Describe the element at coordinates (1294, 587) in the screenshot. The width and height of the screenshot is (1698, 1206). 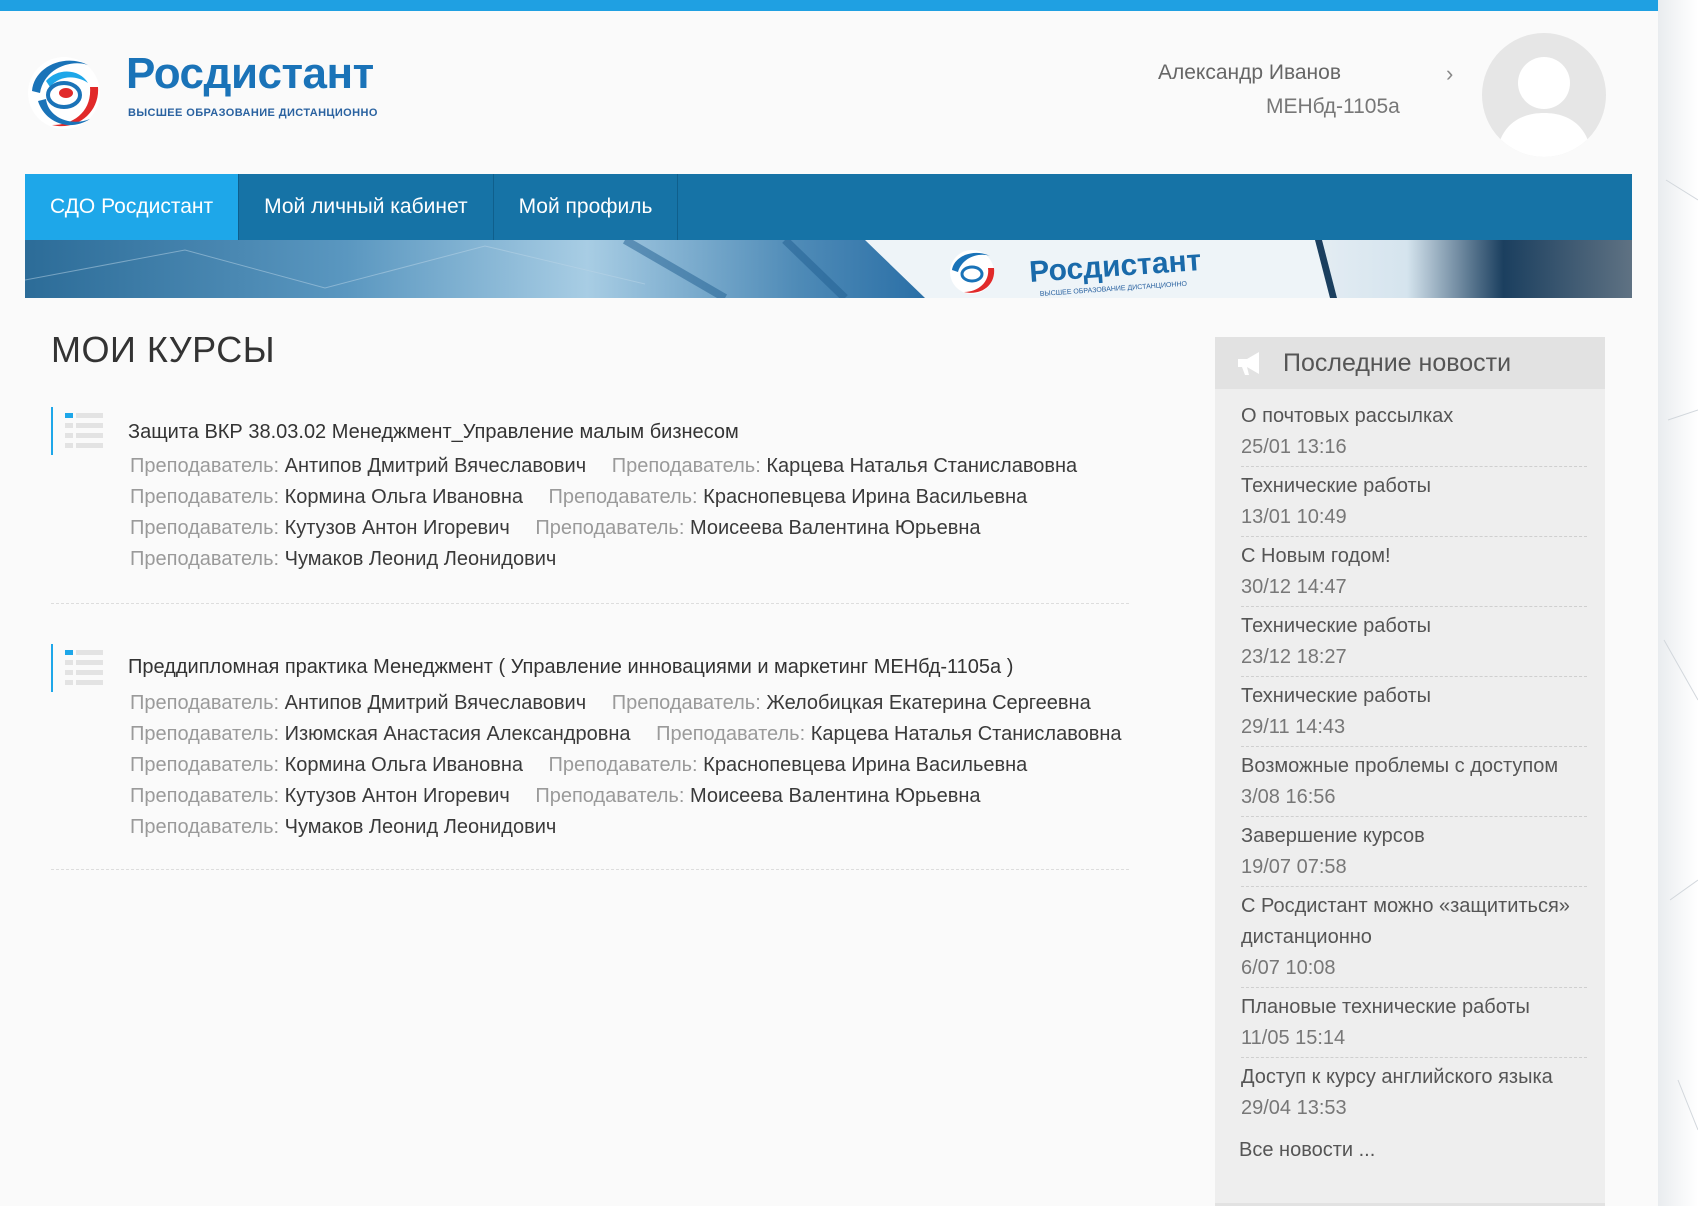
I see `news-item-date: 30/12 14:47` at that location.